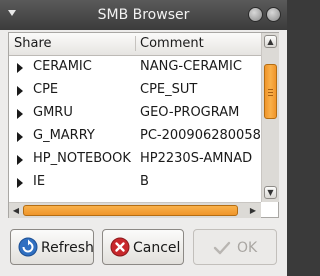 The width and height of the screenshot is (320, 276). I want to click on scroll-up-icon: ▲, so click(270, 41).